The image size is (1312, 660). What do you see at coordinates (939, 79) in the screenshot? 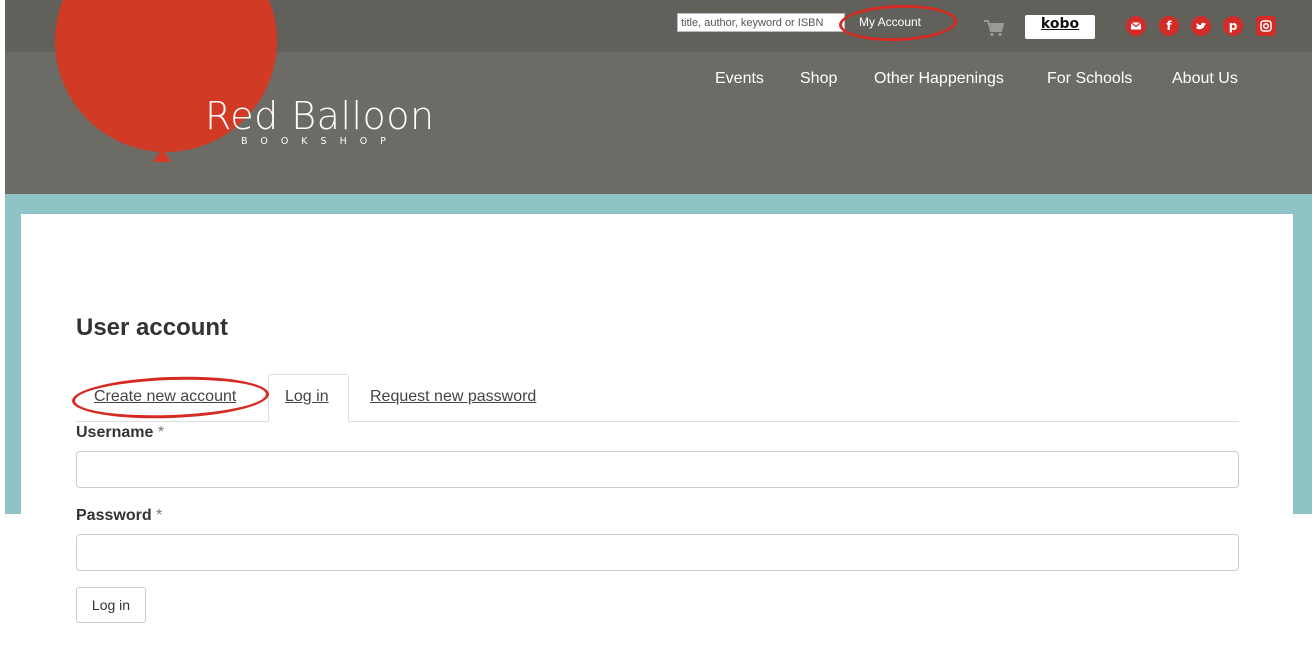
I see `nav-other-happenings: Other Happenings` at bounding box center [939, 79].